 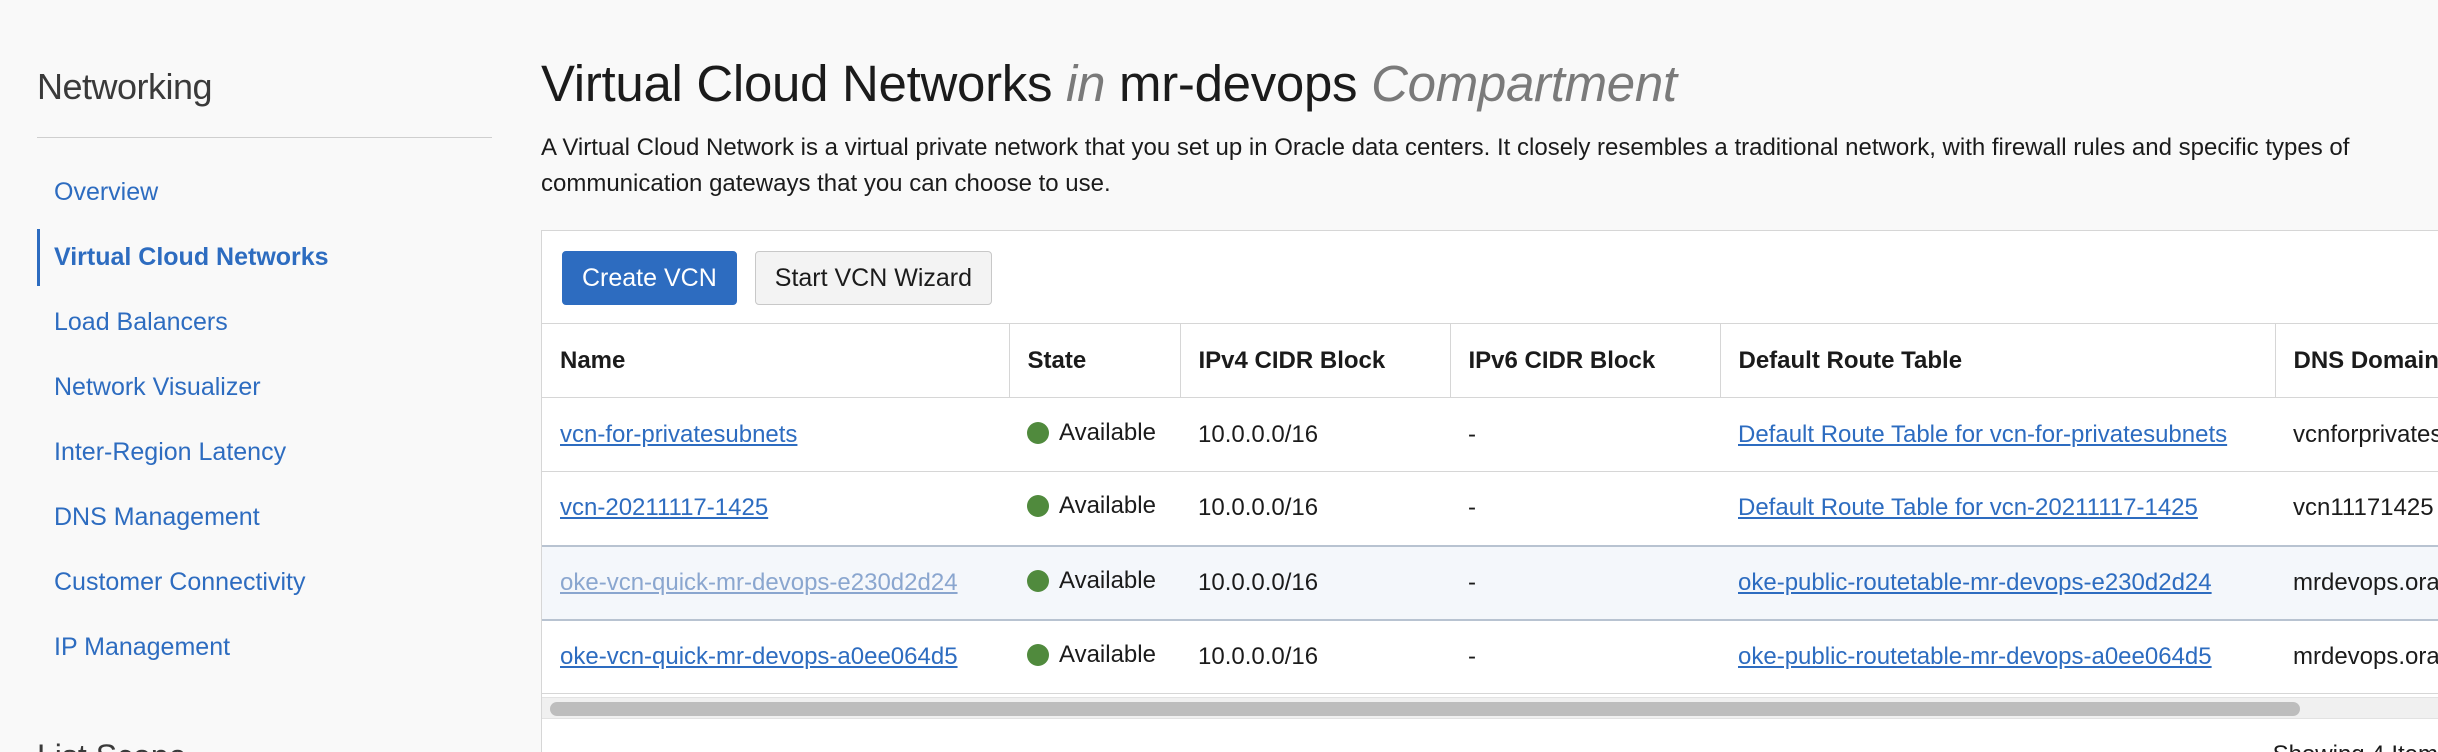 I want to click on column-header-dns-domain: DNS Domain Name, so click(x=2356, y=360).